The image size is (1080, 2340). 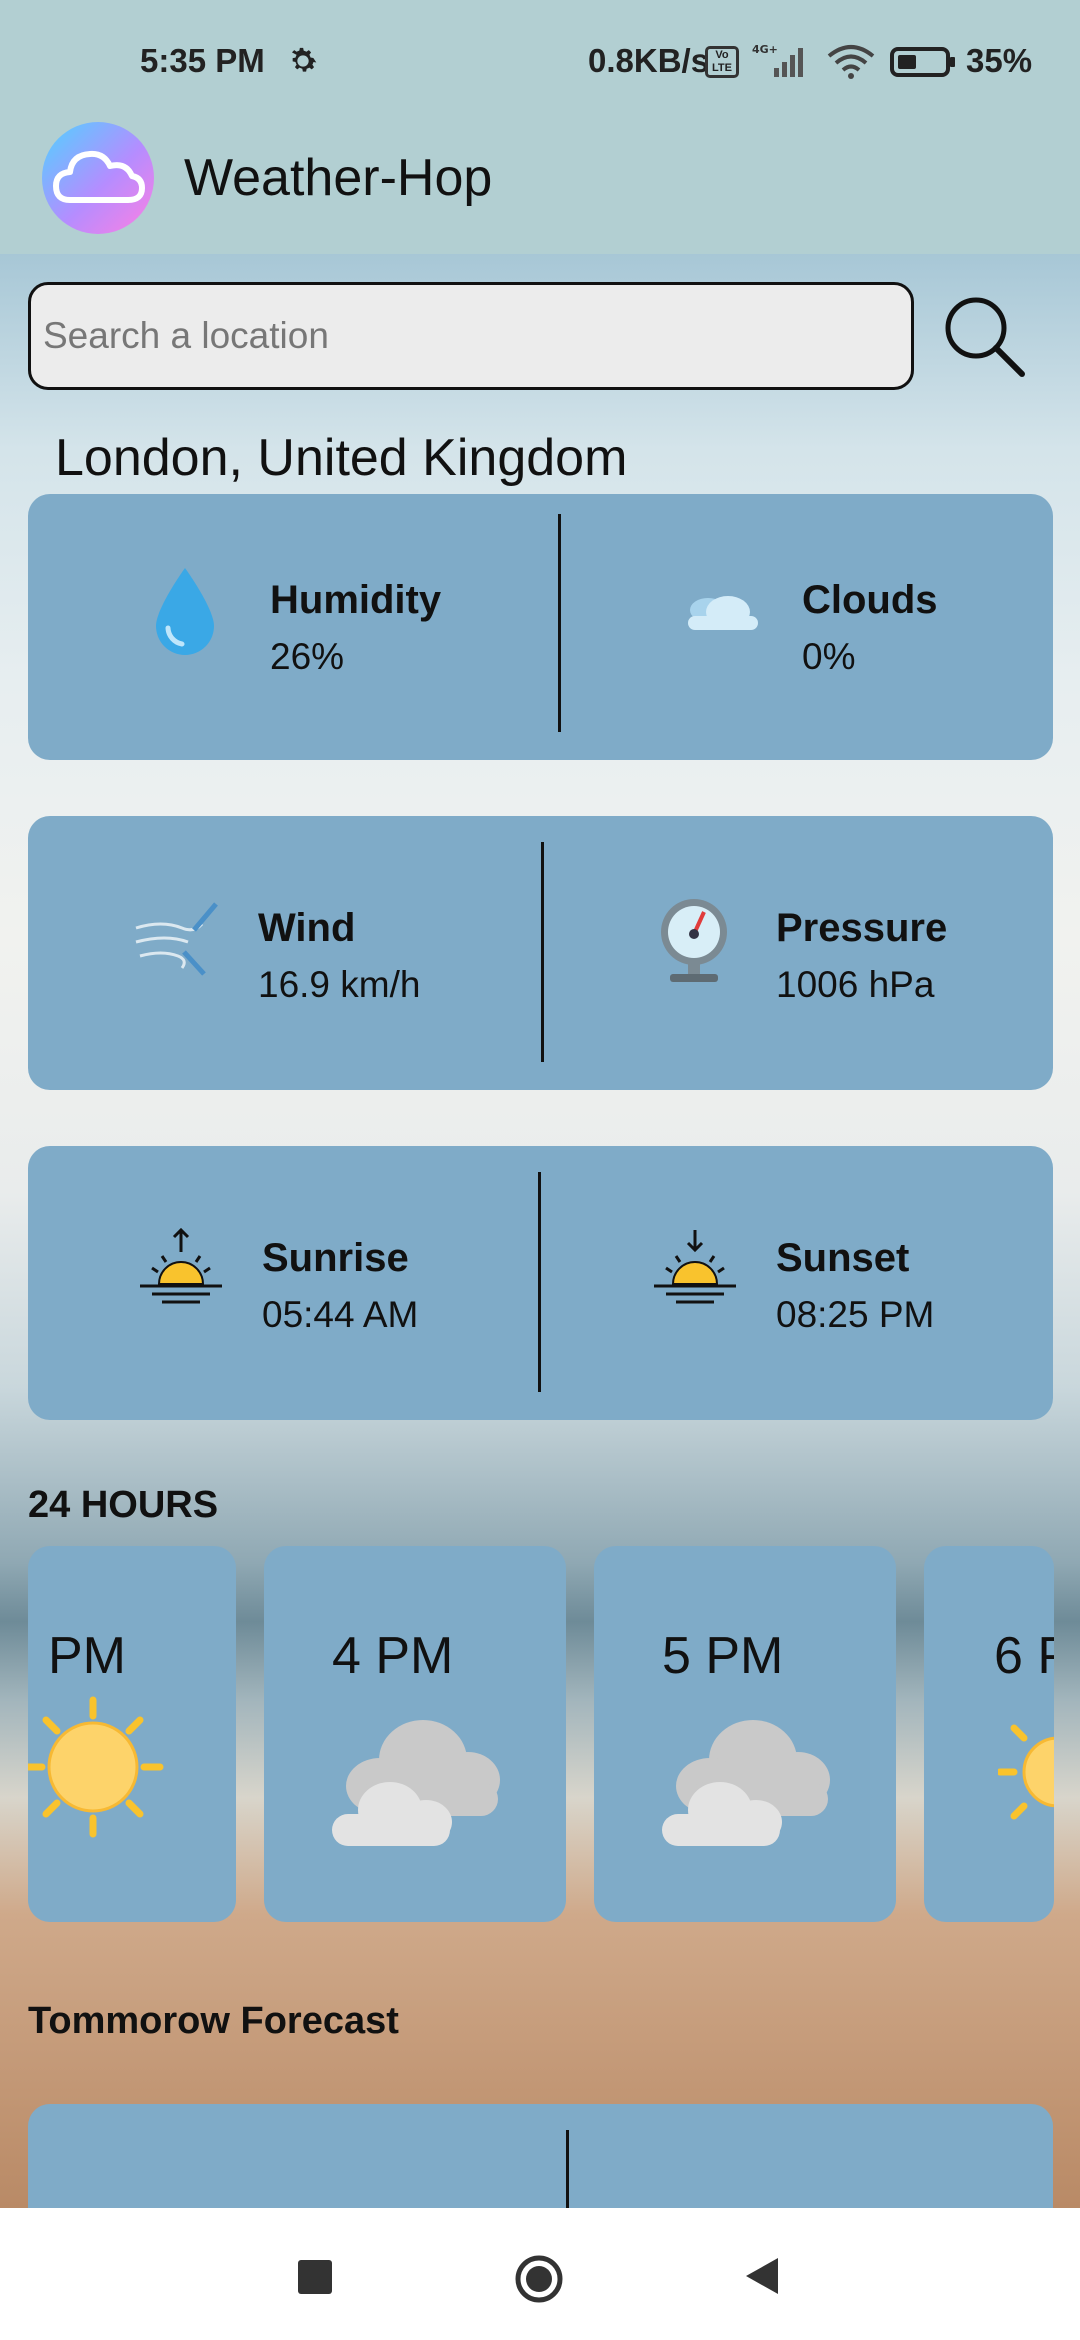 What do you see at coordinates (540, 63) in the screenshot?
I see `status-bar: 5:35 PM 0.8KB/s Vo LTE 4G+ 35%` at bounding box center [540, 63].